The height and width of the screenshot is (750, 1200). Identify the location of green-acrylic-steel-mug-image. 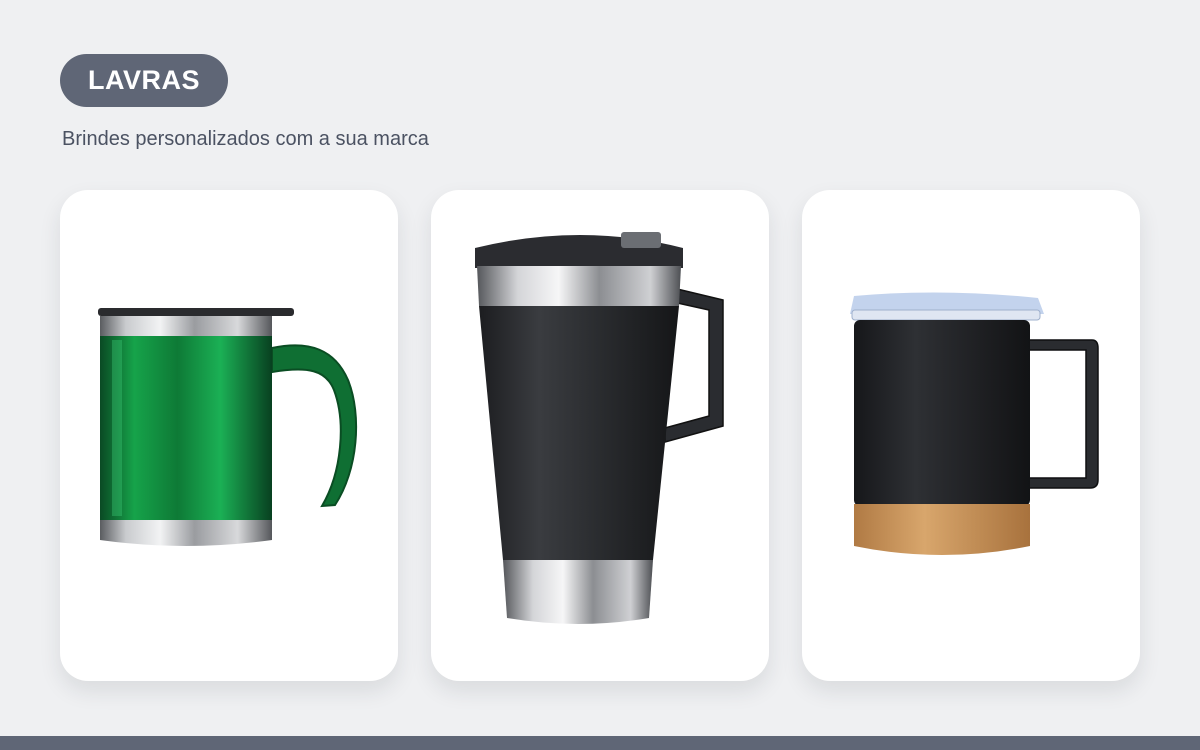
(228, 427).